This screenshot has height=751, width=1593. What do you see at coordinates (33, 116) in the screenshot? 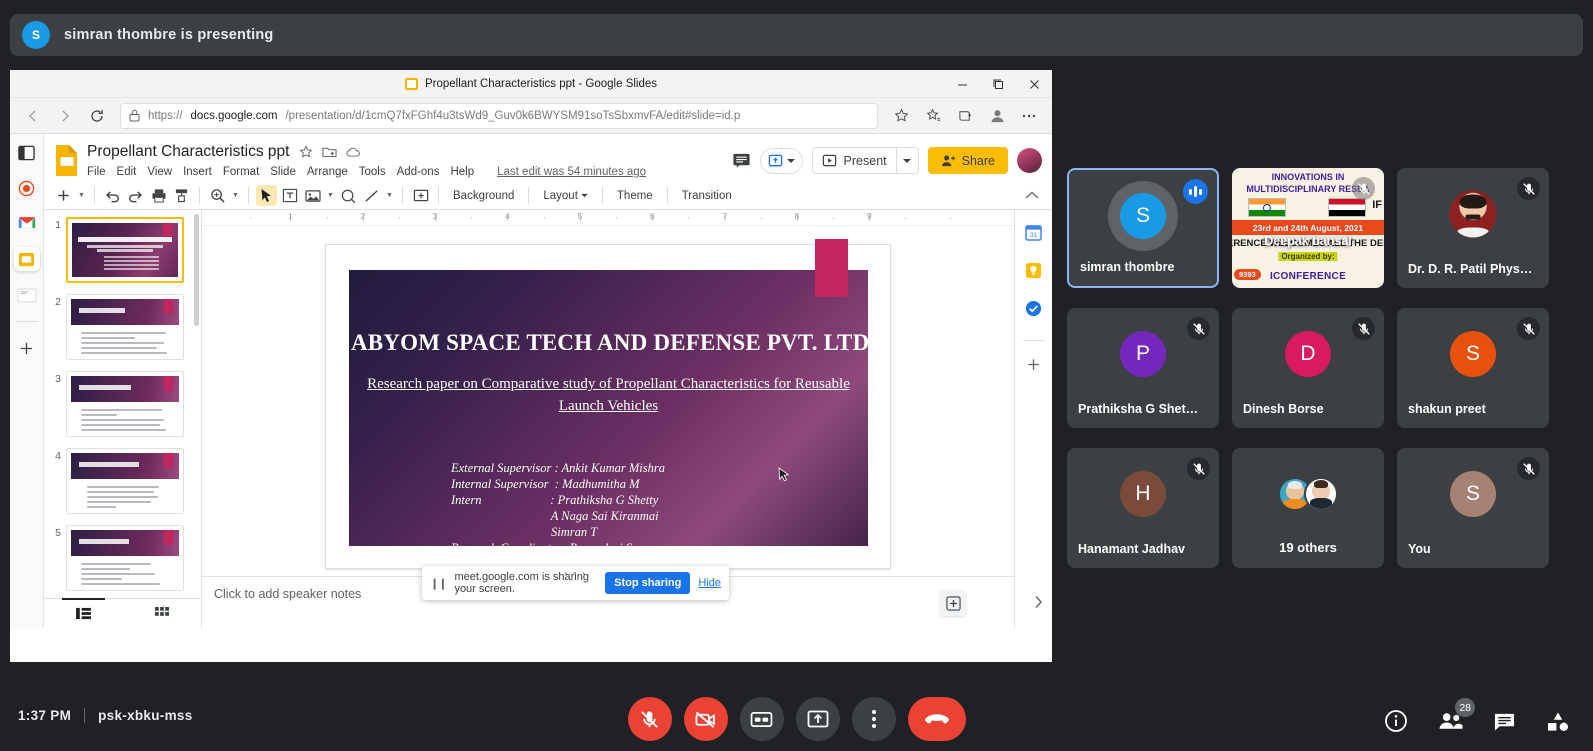
I see `back-icon` at bounding box center [33, 116].